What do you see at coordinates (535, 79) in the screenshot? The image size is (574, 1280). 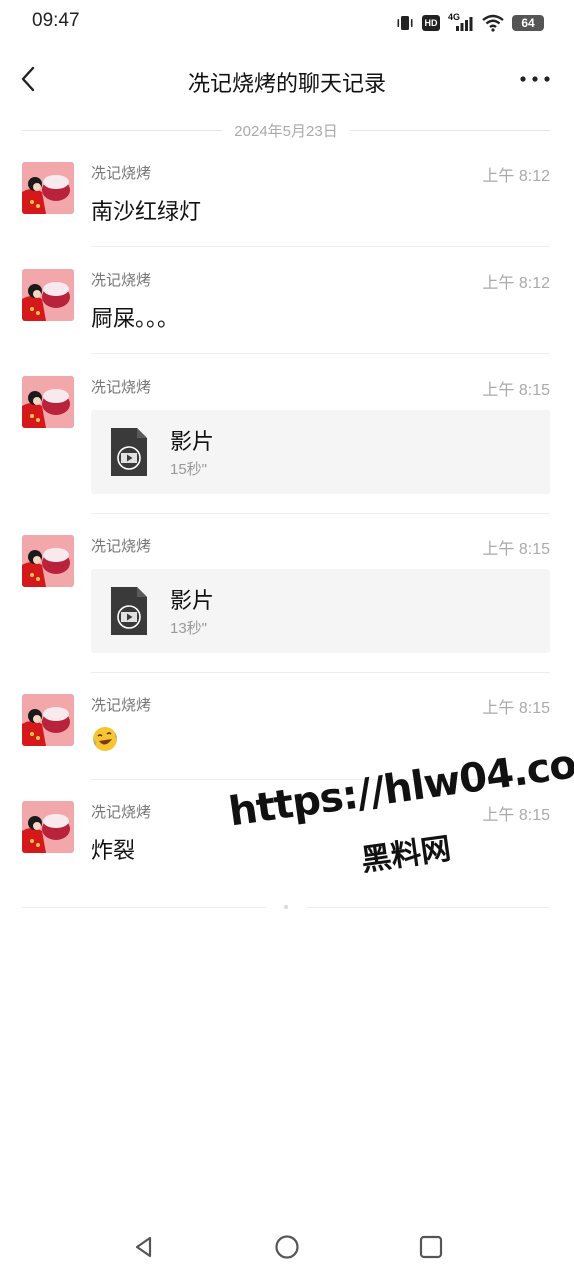 I see `more-icon` at bounding box center [535, 79].